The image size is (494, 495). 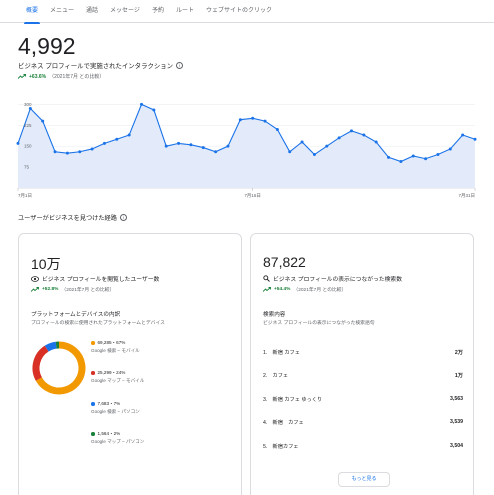 I want to click on keyword-term: 4. 新宿 カフェ, so click(x=283, y=423).